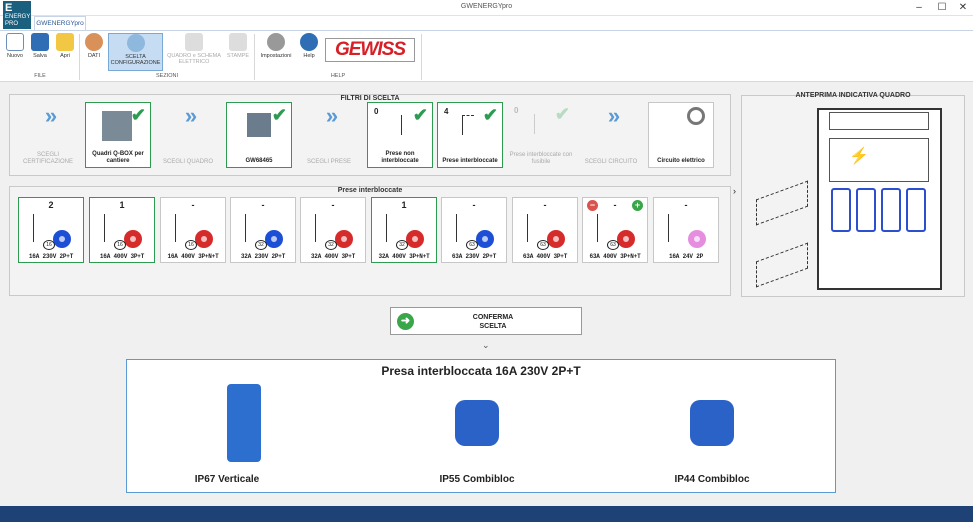 The height and width of the screenshot is (522, 973). What do you see at coordinates (17, 15) in the screenshot?
I see `app-logo: E ENERGY PRO` at bounding box center [17, 15].